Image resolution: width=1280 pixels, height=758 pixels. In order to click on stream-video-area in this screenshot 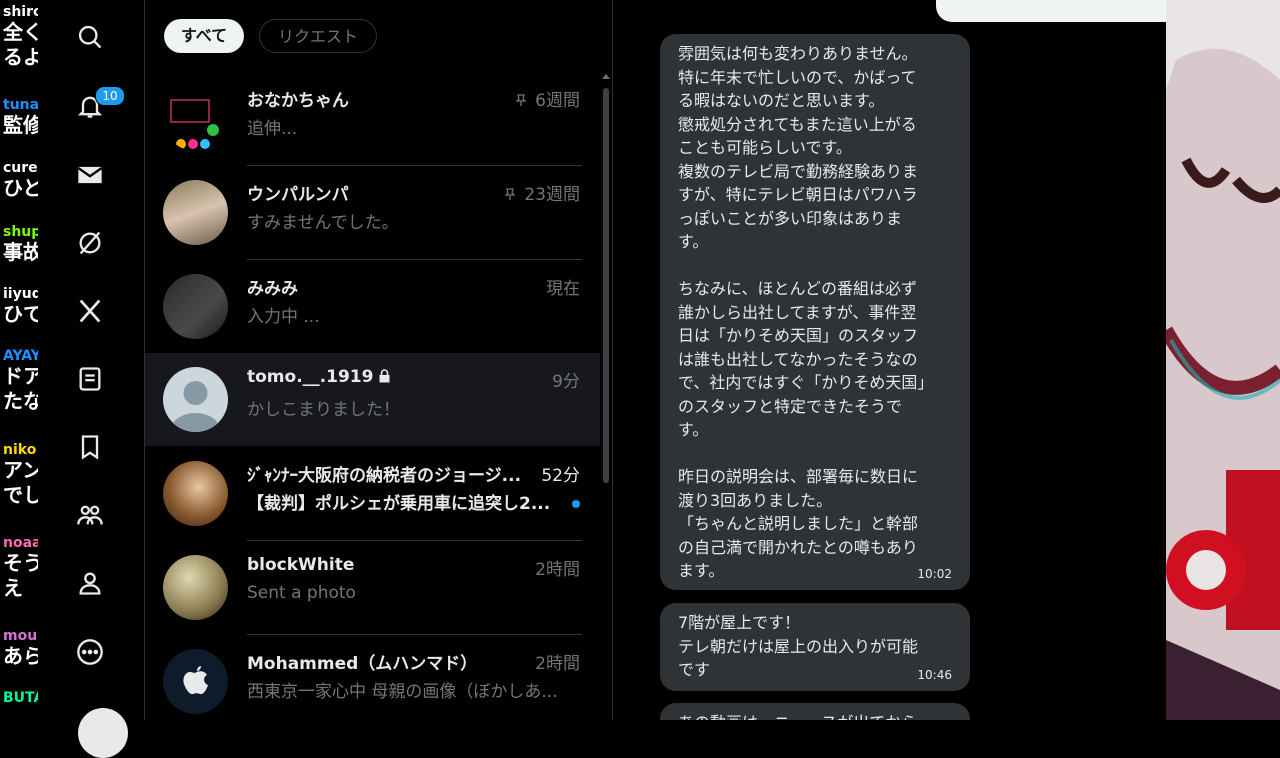, I will do `click(1223, 360)`.